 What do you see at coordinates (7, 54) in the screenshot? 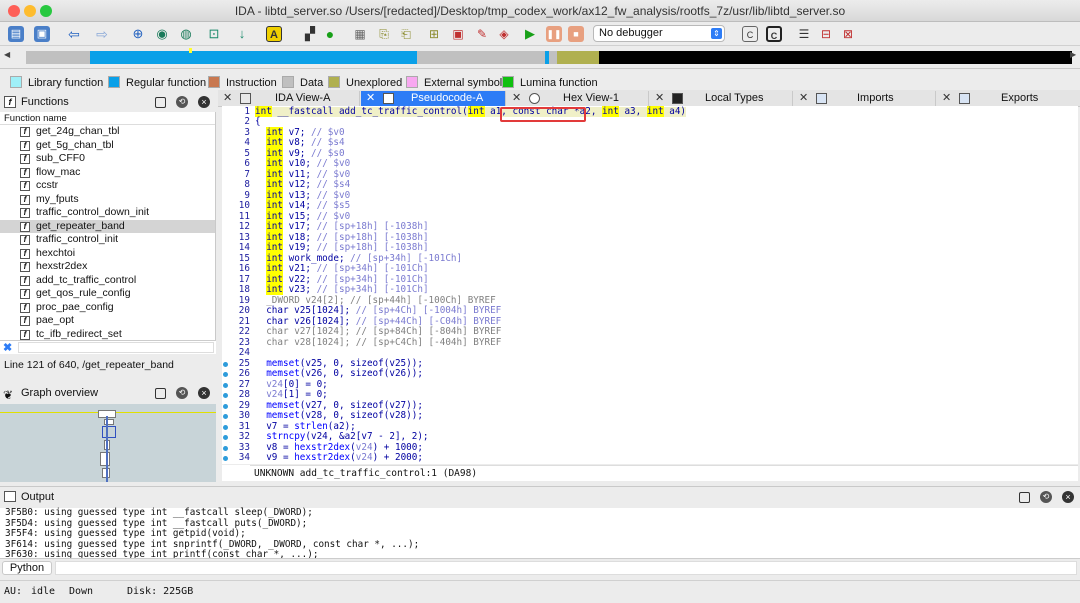
I see `nav-left-arrow-icon: ◀` at bounding box center [7, 54].